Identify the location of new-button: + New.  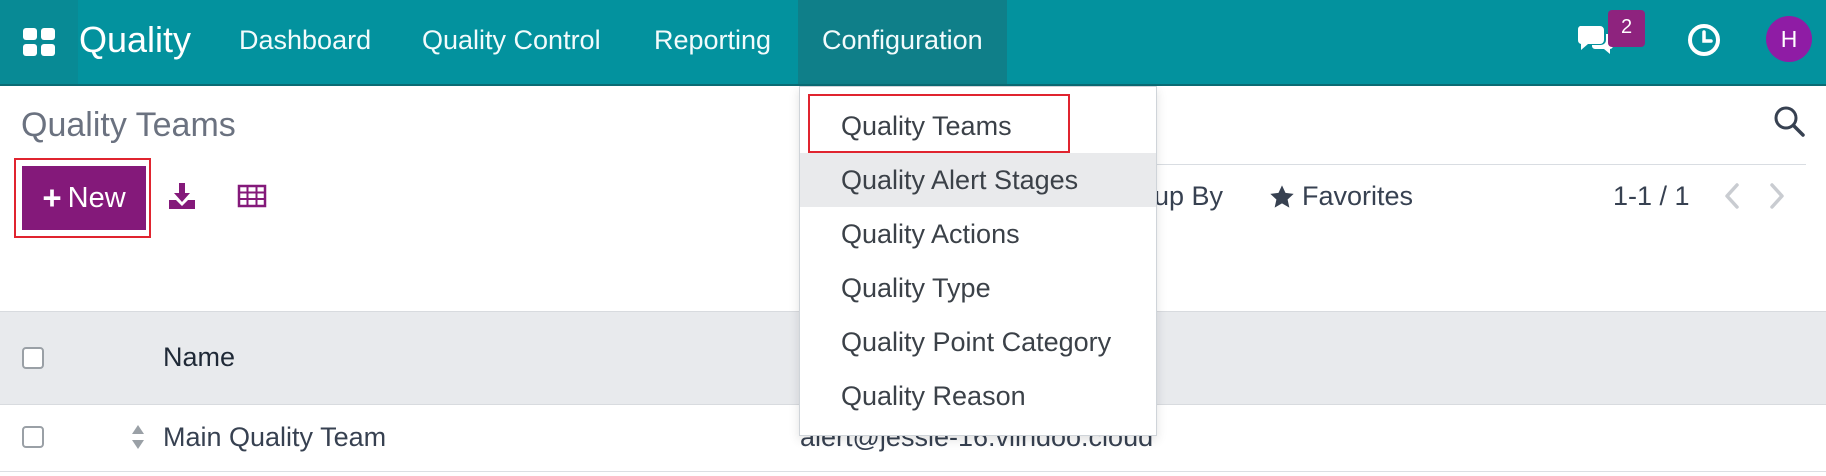
(84, 198).